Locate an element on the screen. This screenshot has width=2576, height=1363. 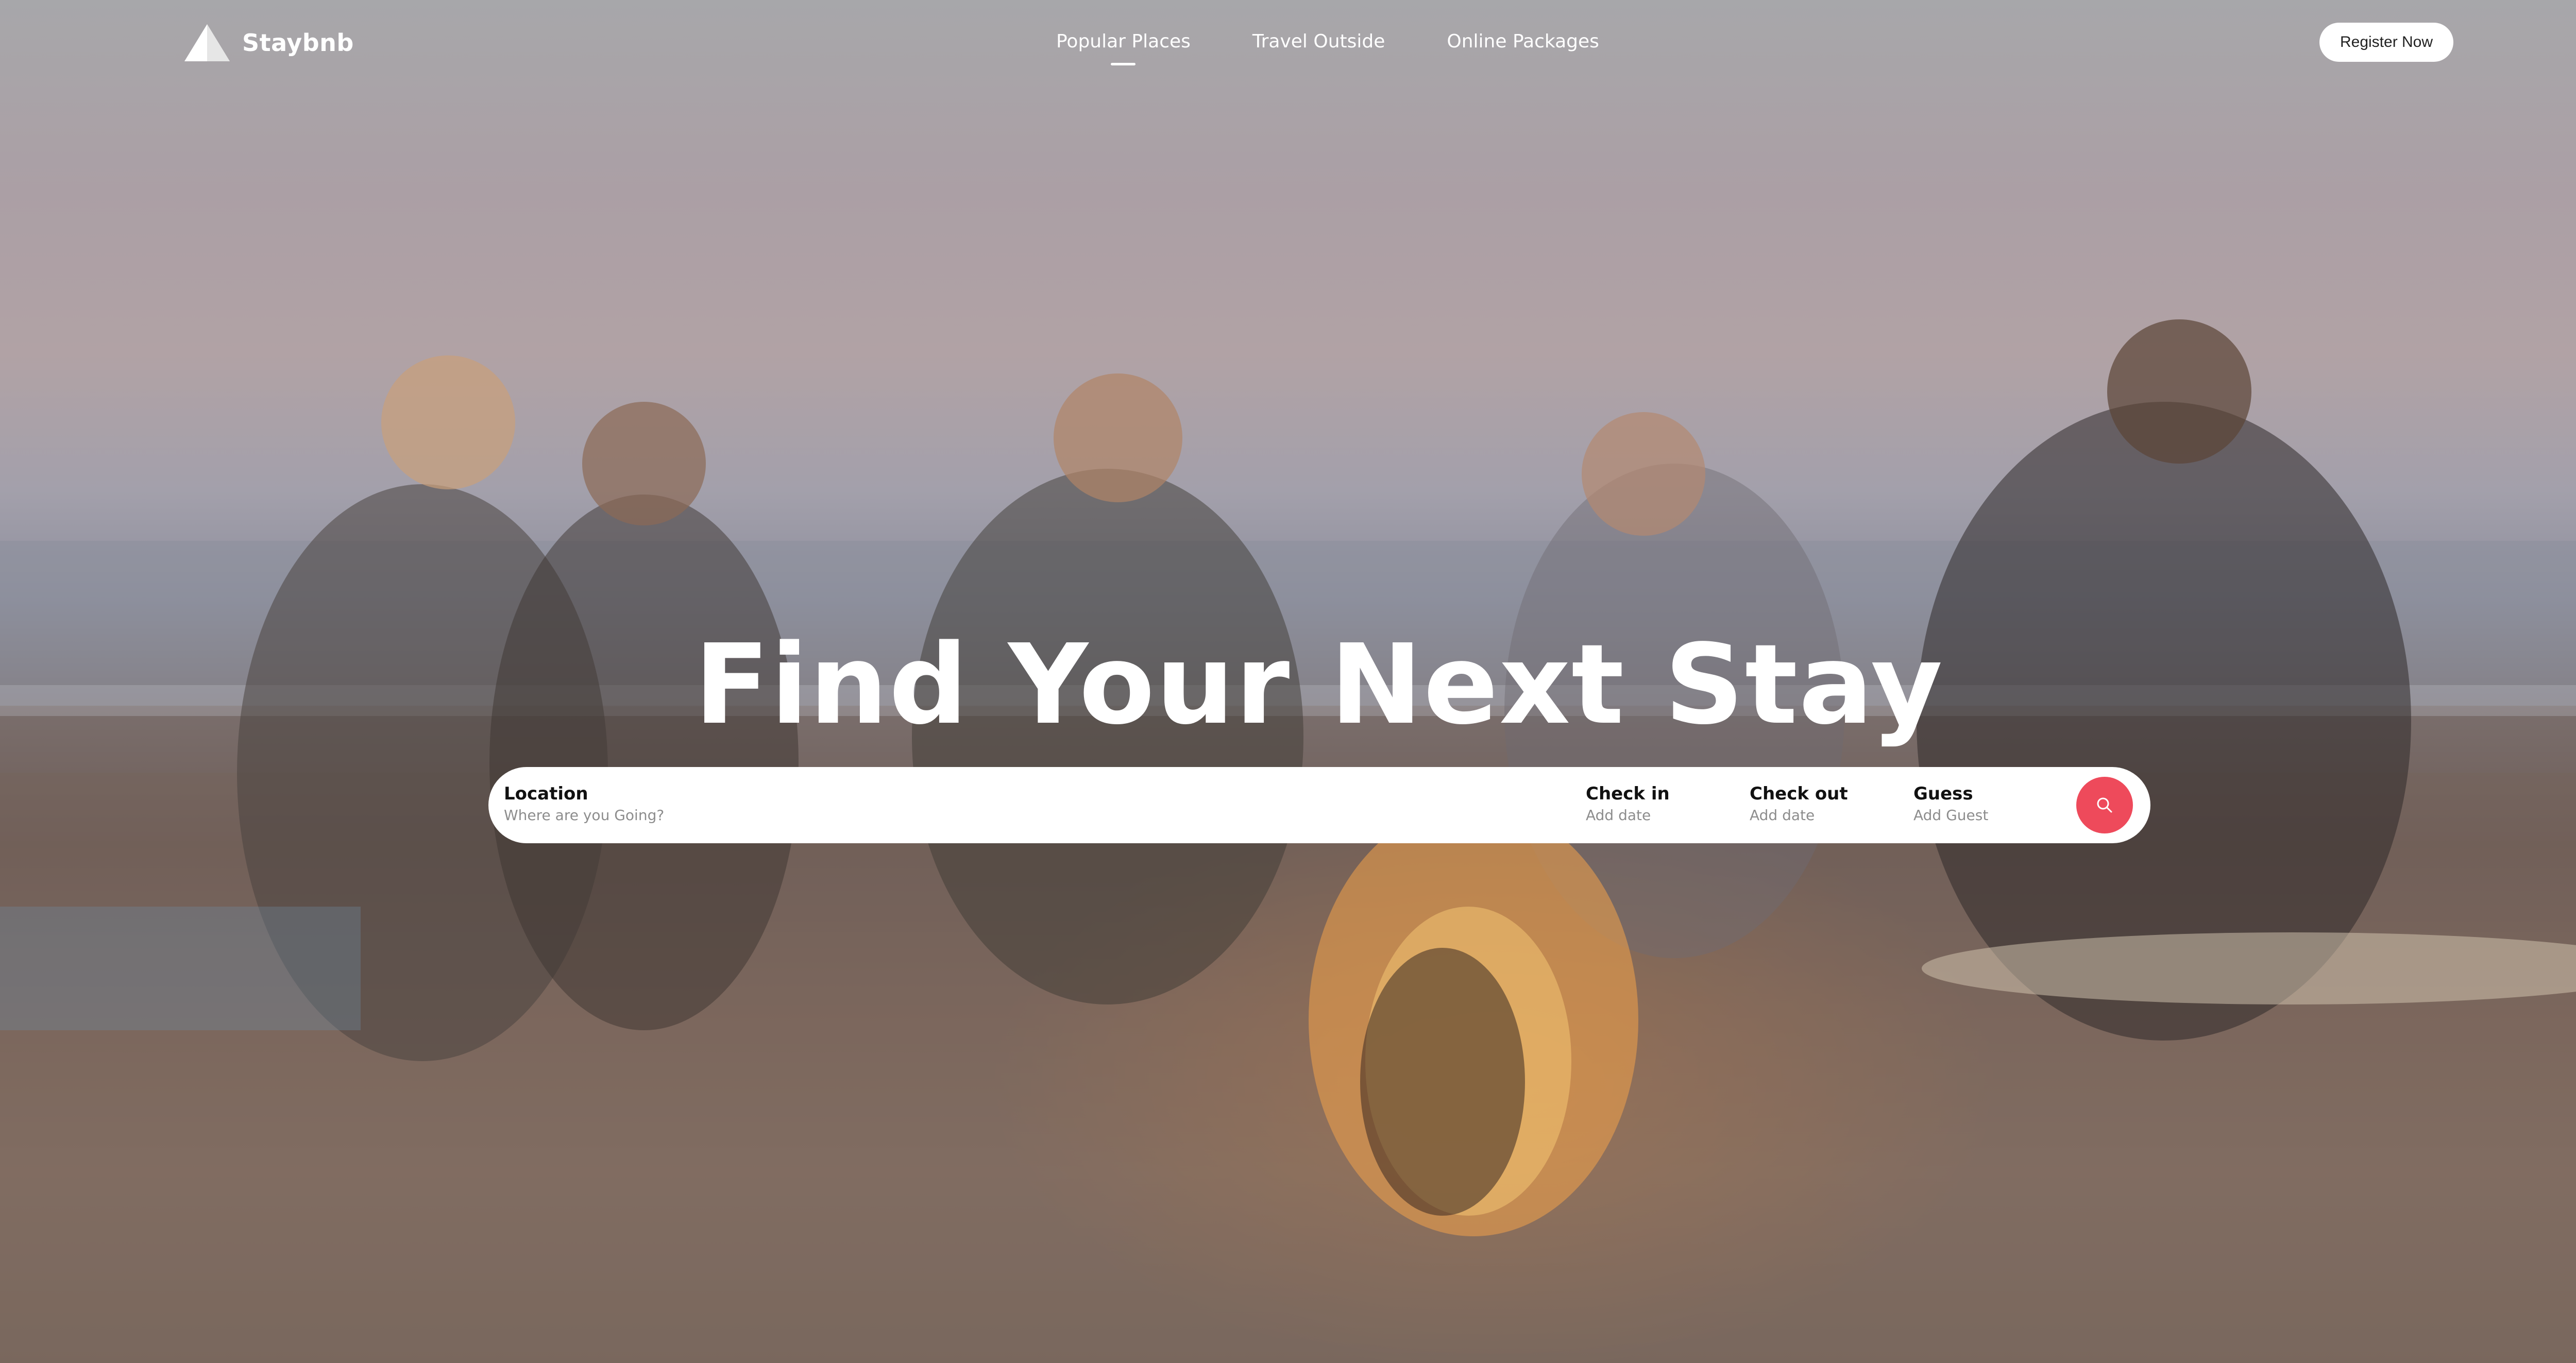
guests-label: Guess is located at coordinates (1943, 793).